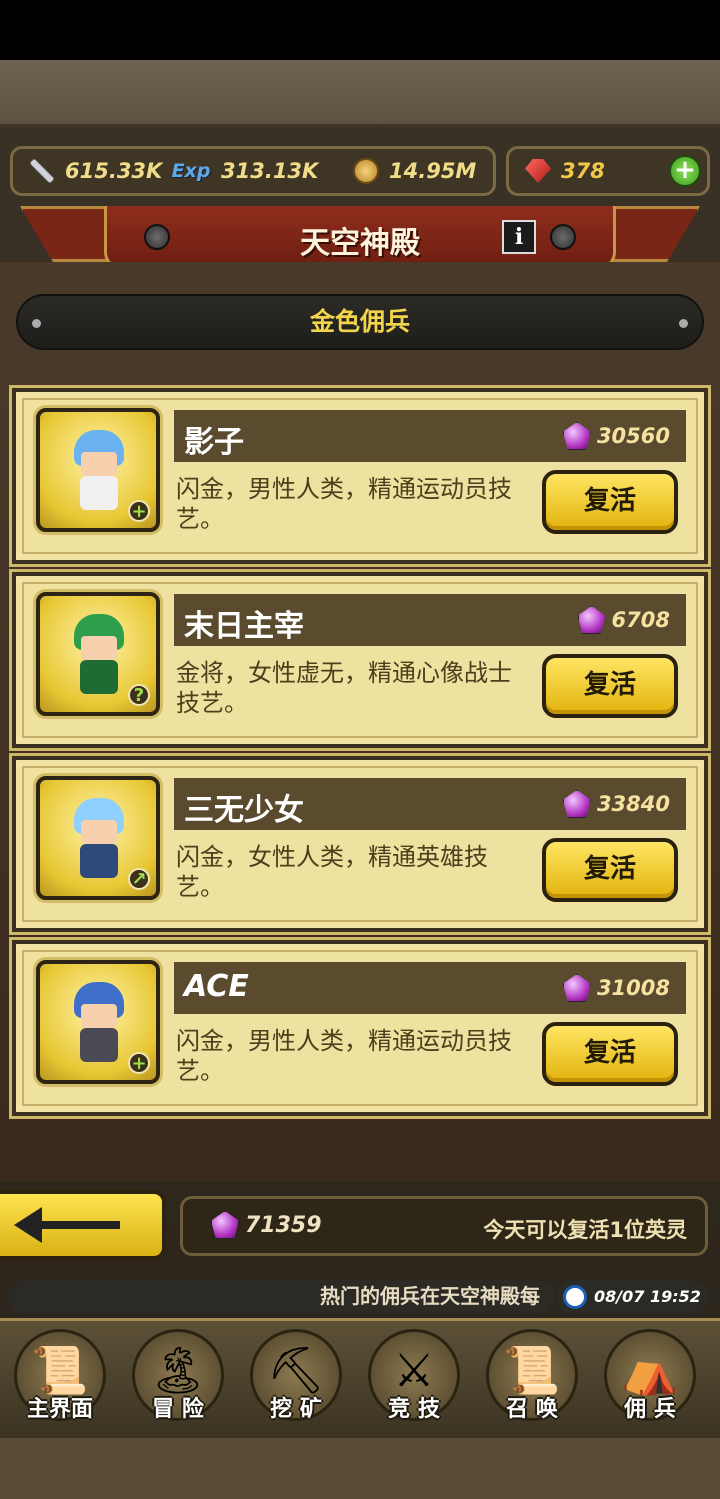 This screenshot has width=720, height=1499. I want to click on mercenary-name: 末日主宰, so click(244, 626).